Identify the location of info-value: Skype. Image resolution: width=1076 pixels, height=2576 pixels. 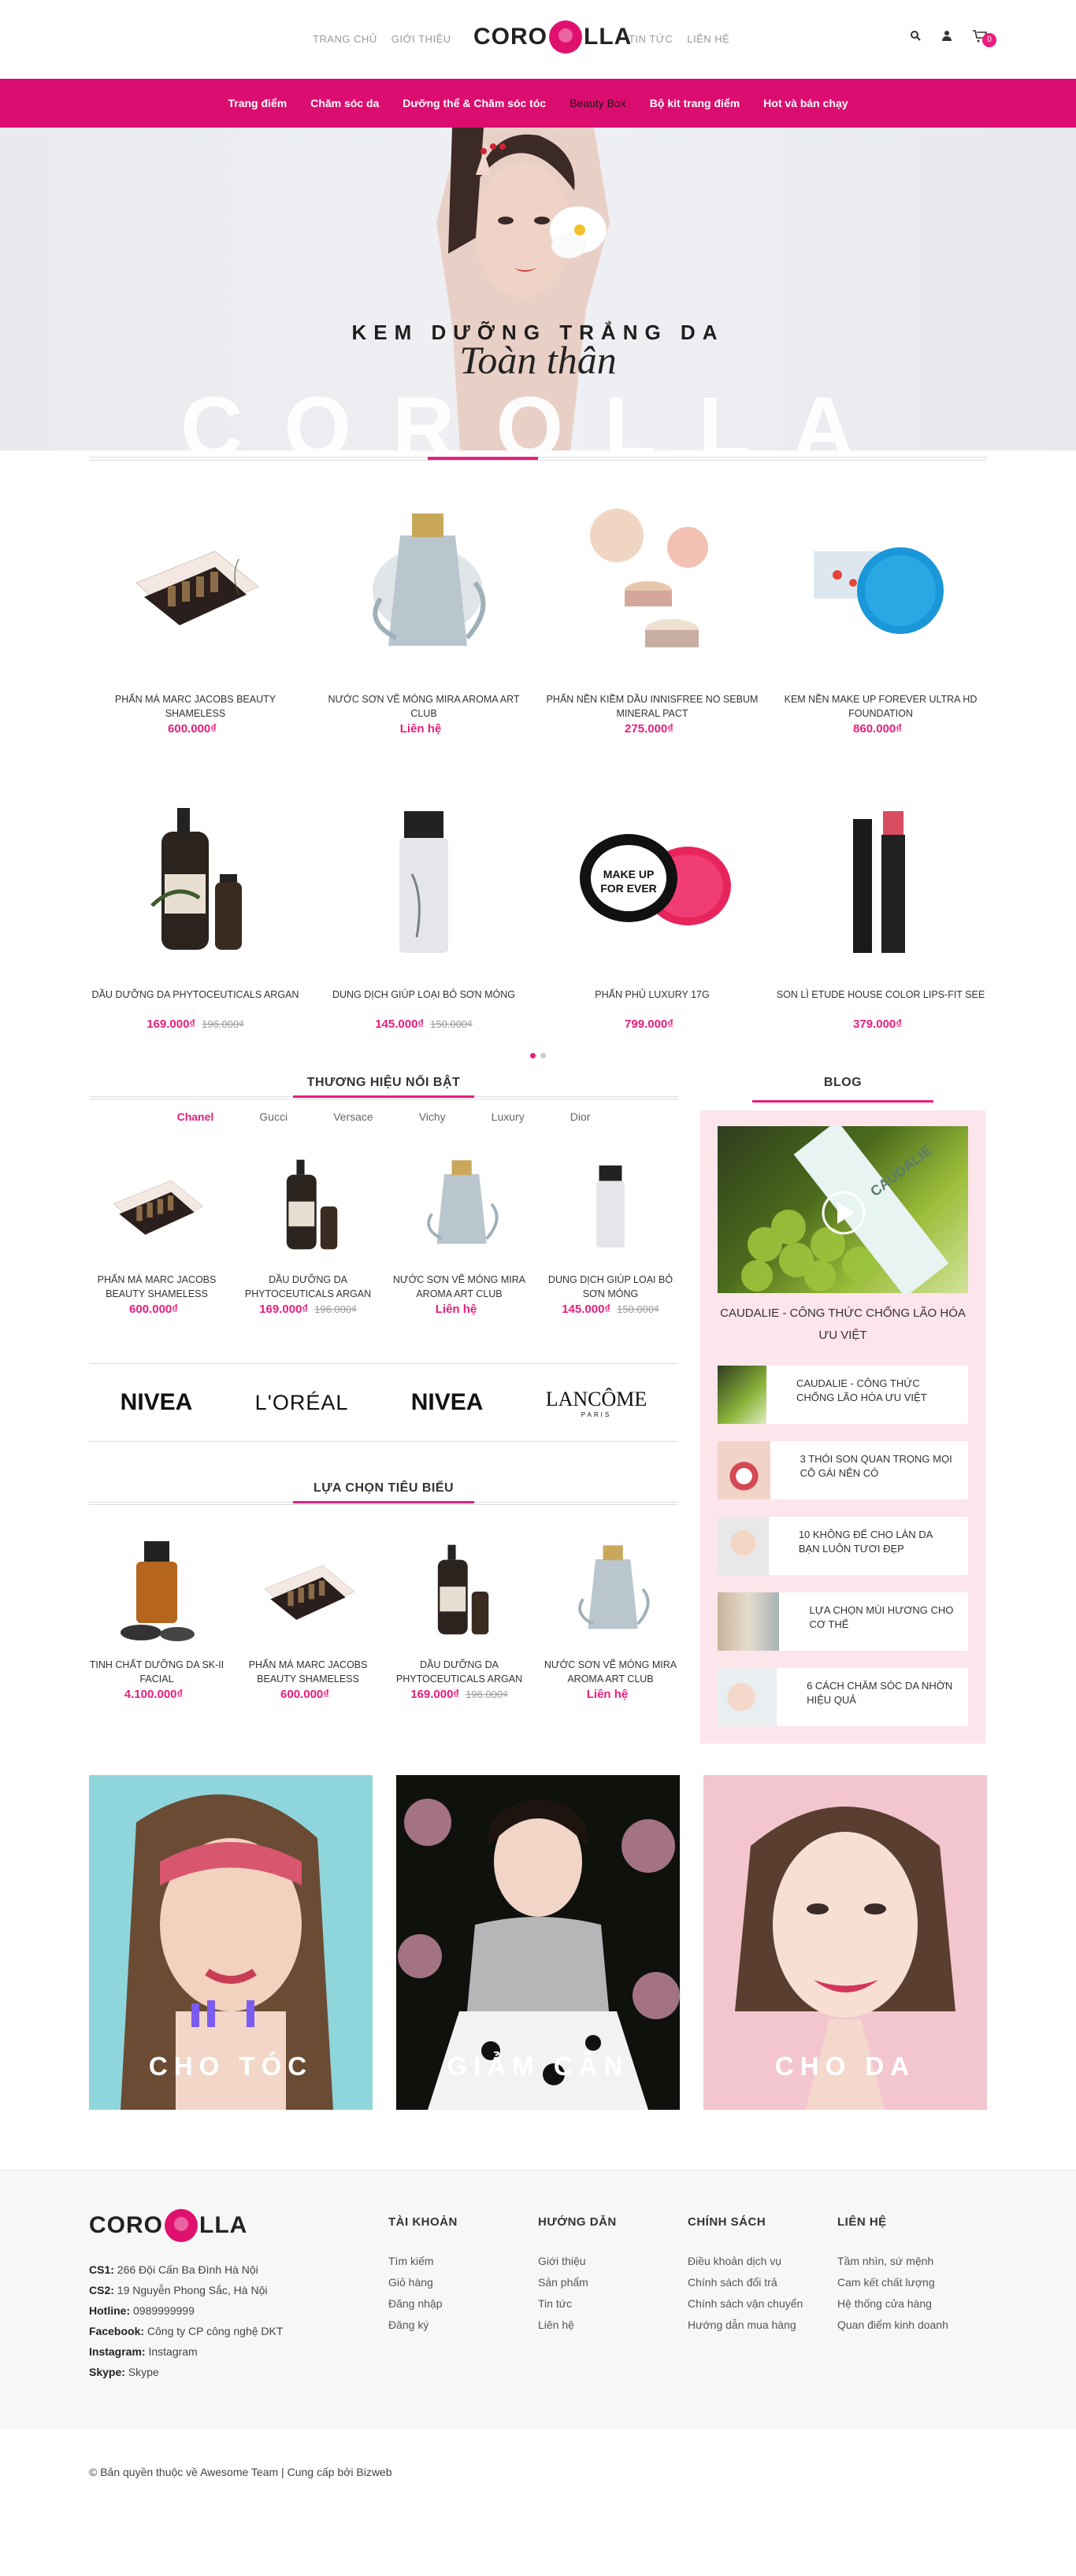
(142, 2372).